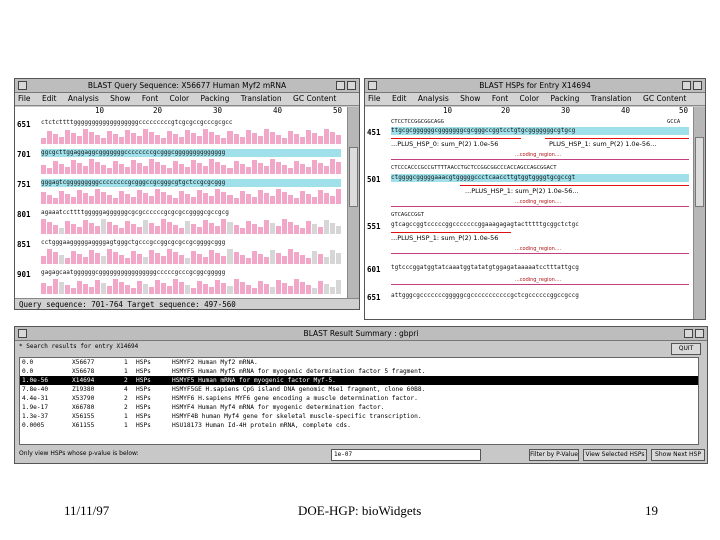  What do you see at coordinates (374, 132) in the screenshot?
I see `row-label: 451` at bounding box center [374, 132].